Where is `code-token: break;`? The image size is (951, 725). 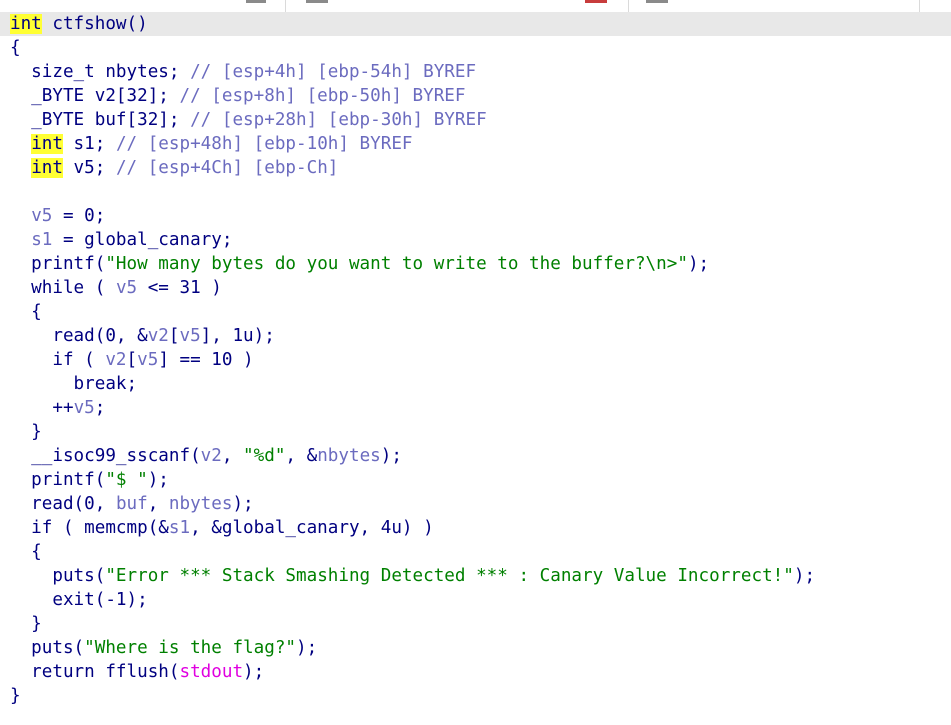
code-token: break; is located at coordinates (74, 384).